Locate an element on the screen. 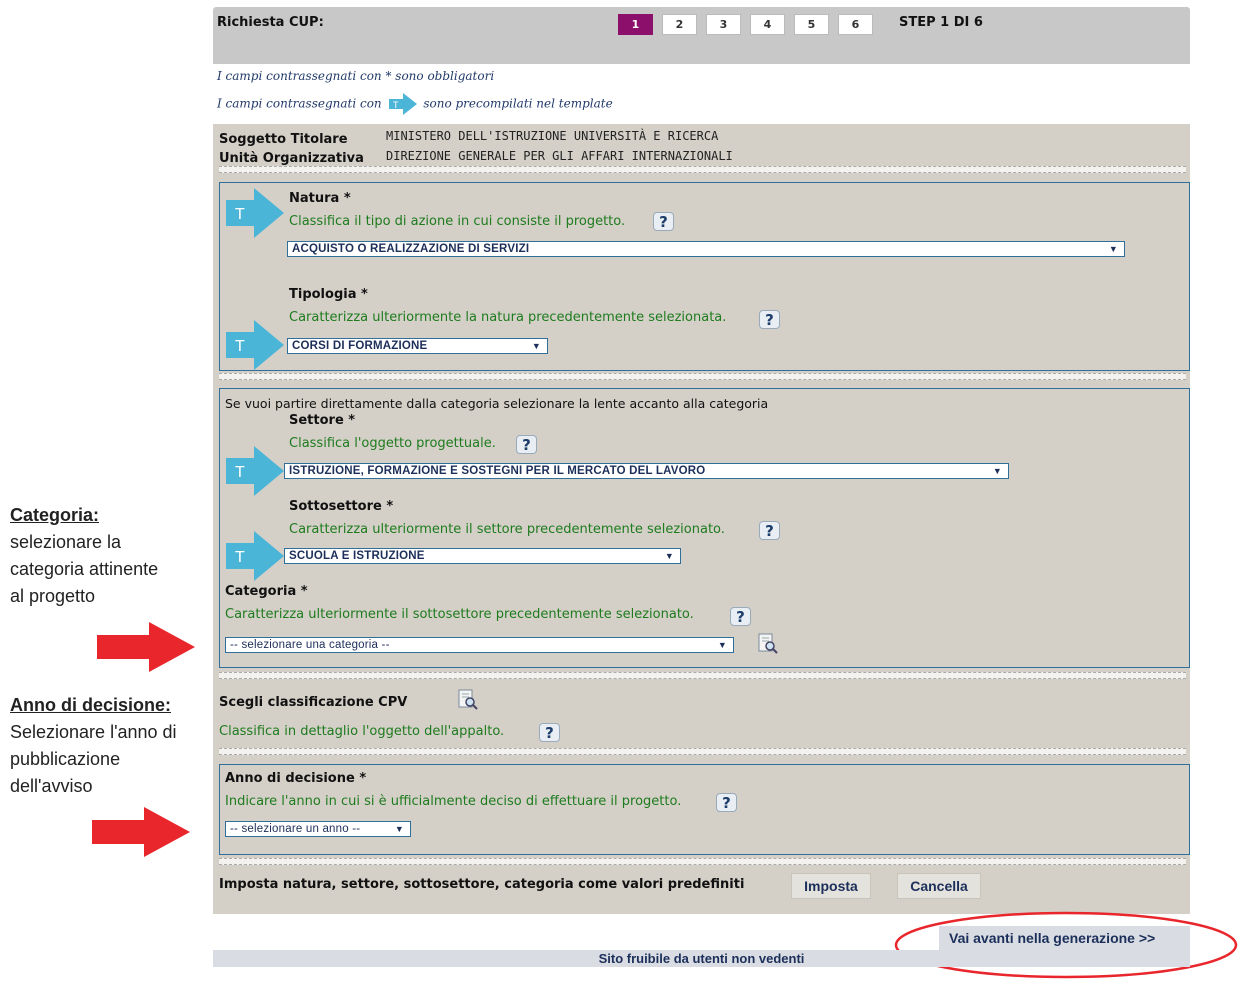  annotation-heading: Anno di decisione: is located at coordinates (91, 705).